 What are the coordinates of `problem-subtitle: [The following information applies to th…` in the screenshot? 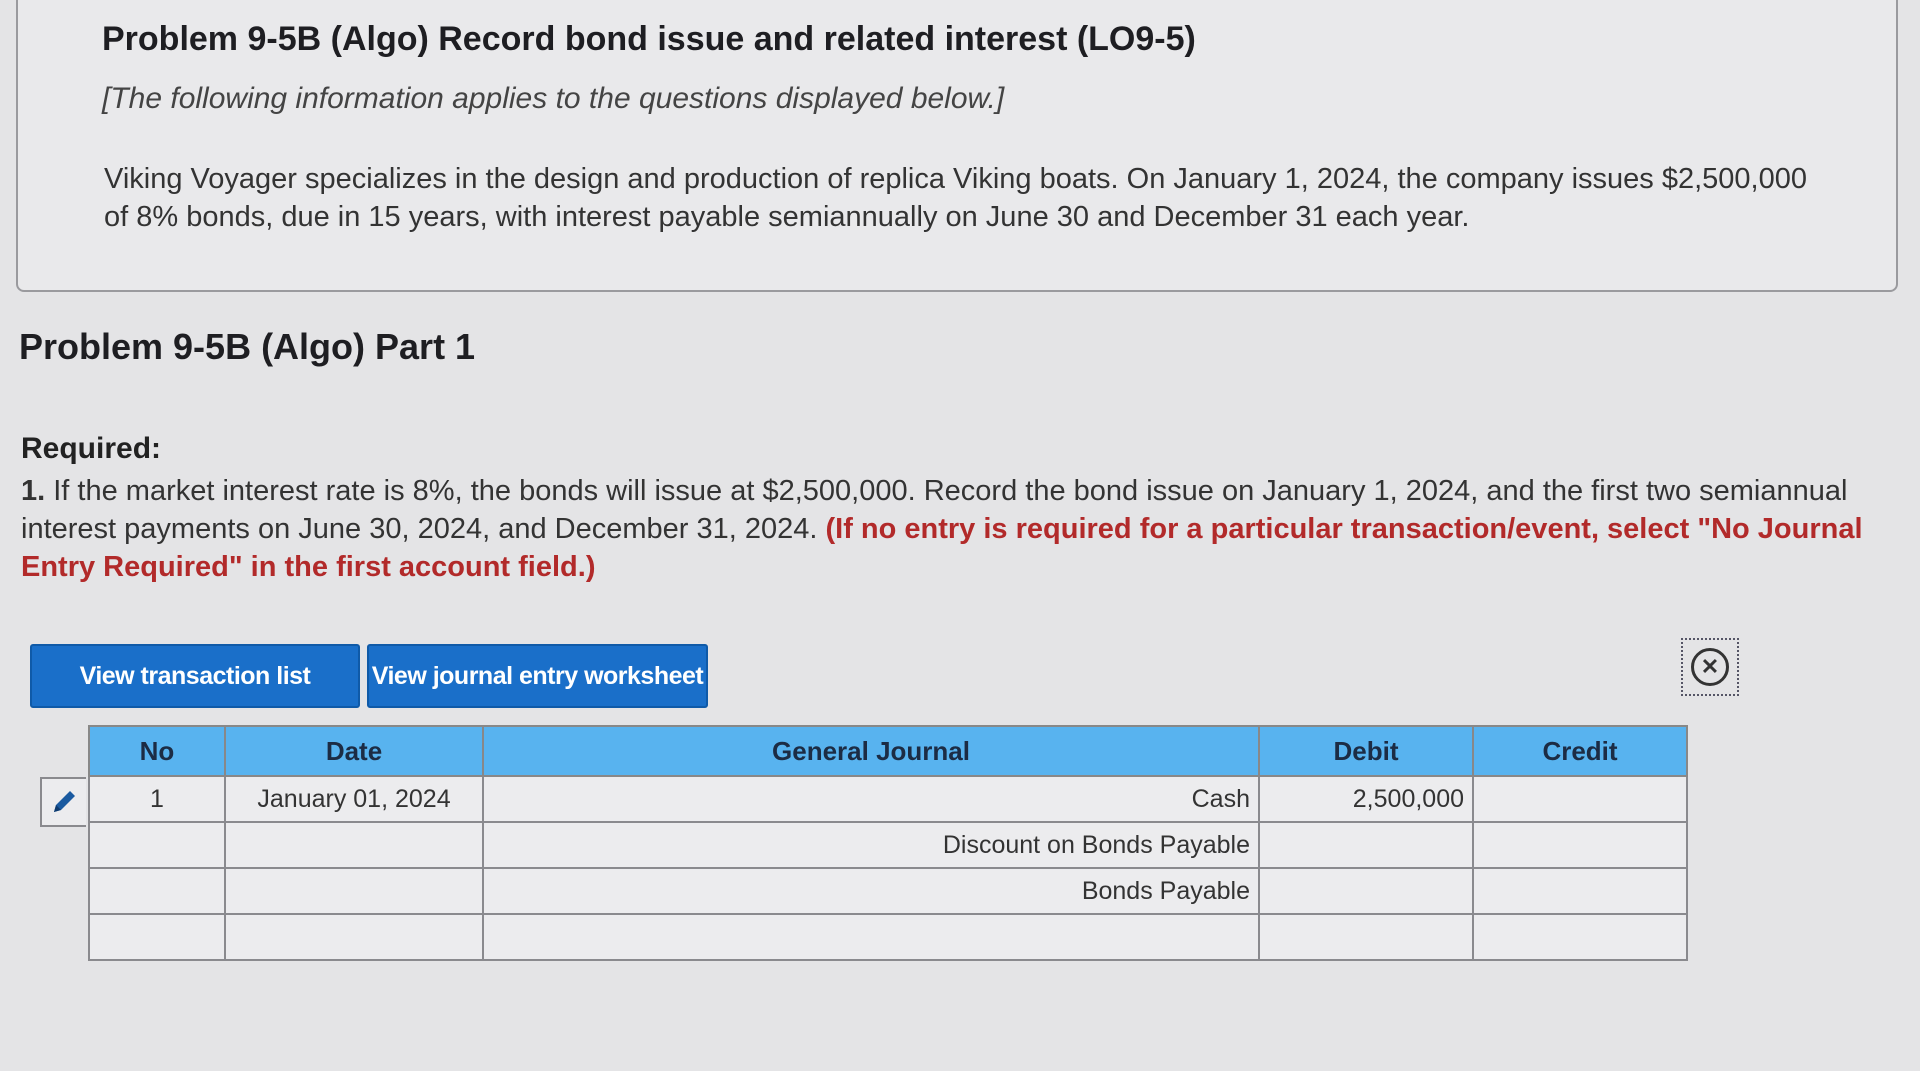 It's located at (553, 98).